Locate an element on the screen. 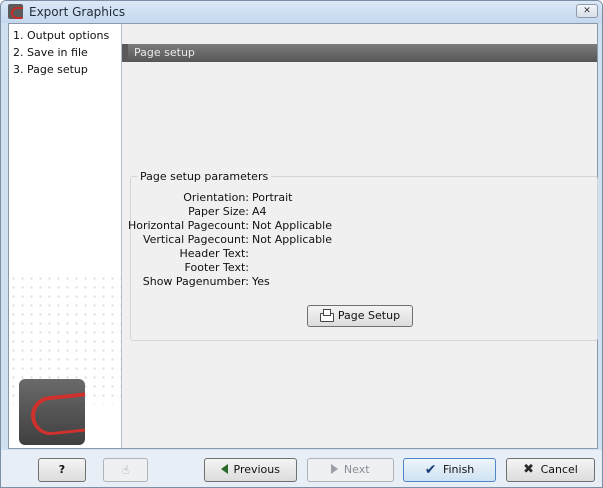  param-value: A4 is located at coordinates (259, 211).